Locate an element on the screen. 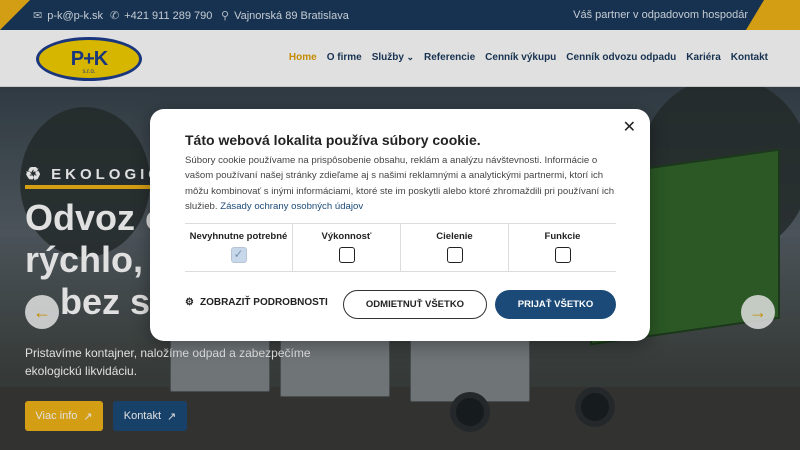  cookie-category-performance: Výkonnosť is located at coordinates (346, 247).